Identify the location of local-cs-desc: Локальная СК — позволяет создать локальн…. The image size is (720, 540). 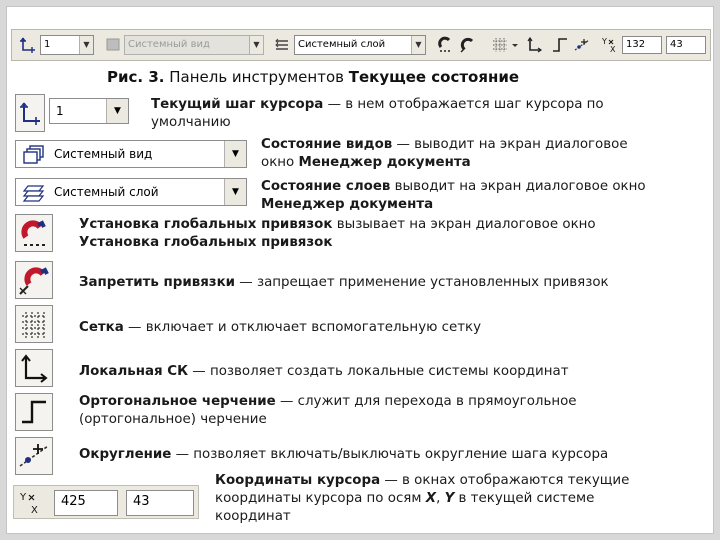
(324, 372).